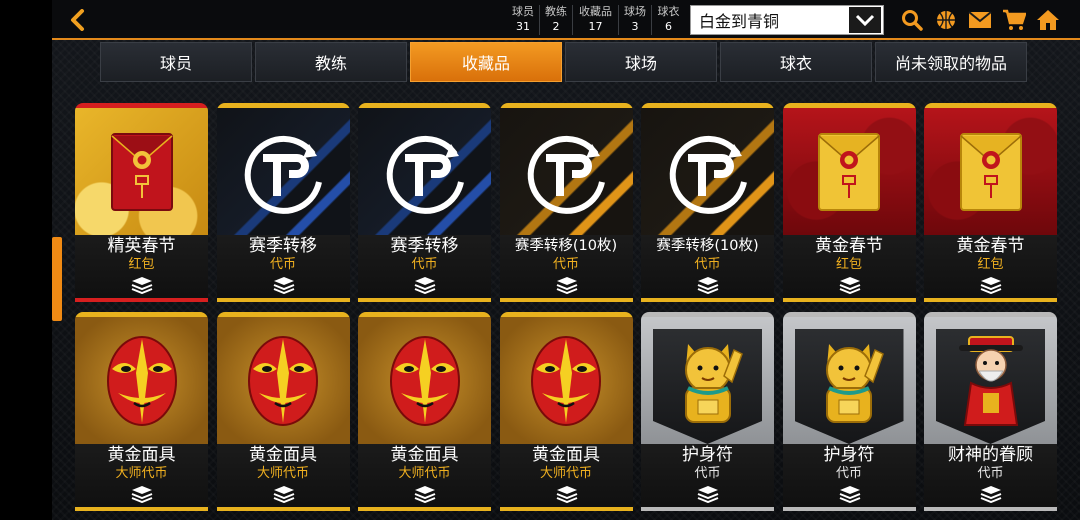 The width and height of the screenshot is (1080, 520). What do you see at coordinates (865, 20) in the screenshot?
I see `chevron-down-icon` at bounding box center [865, 20].